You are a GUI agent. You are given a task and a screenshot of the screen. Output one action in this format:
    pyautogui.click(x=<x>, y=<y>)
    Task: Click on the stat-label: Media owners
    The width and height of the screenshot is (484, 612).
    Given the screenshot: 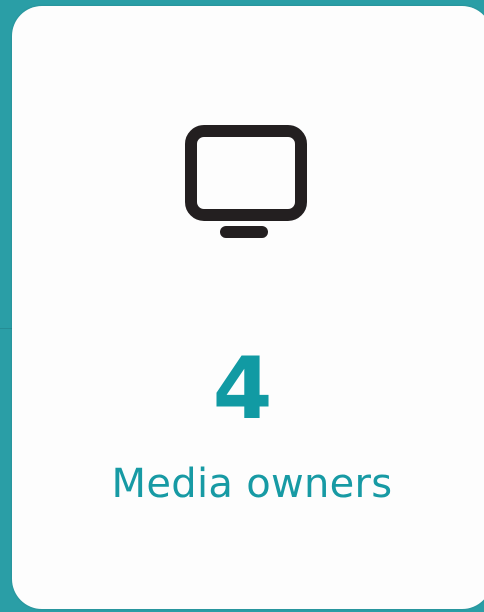 What is the action you would take?
    pyautogui.click(x=252, y=484)
    